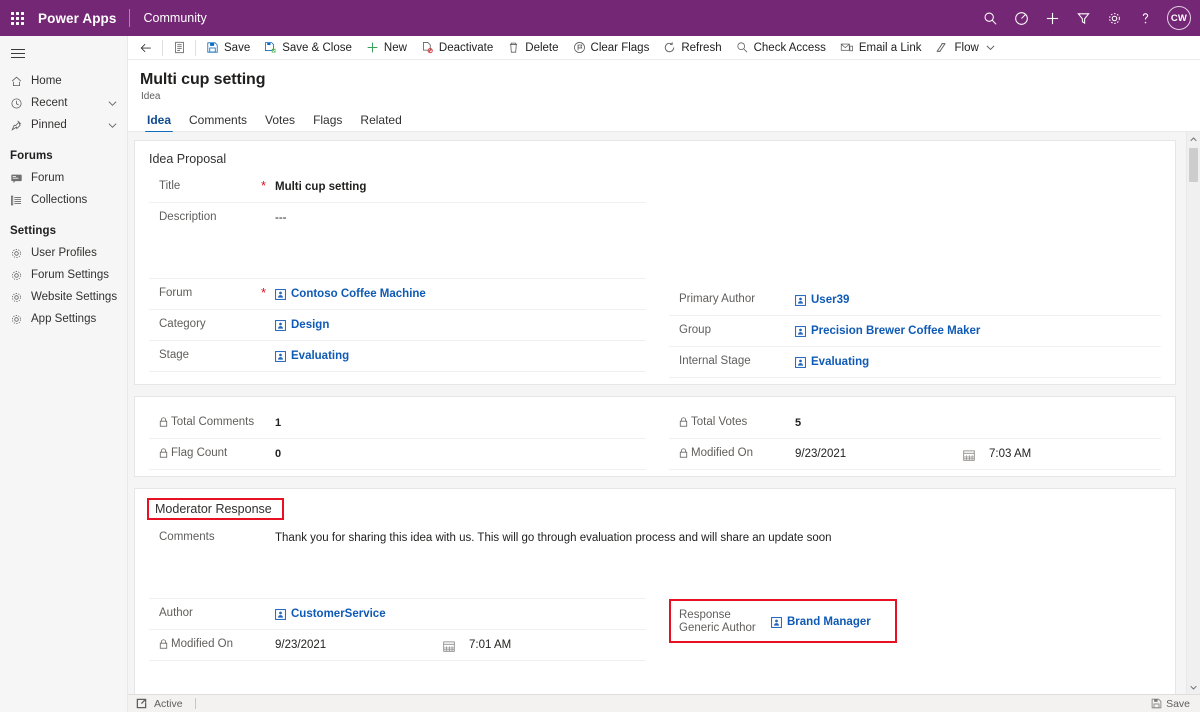  I want to click on new-button: New, so click(386, 48).